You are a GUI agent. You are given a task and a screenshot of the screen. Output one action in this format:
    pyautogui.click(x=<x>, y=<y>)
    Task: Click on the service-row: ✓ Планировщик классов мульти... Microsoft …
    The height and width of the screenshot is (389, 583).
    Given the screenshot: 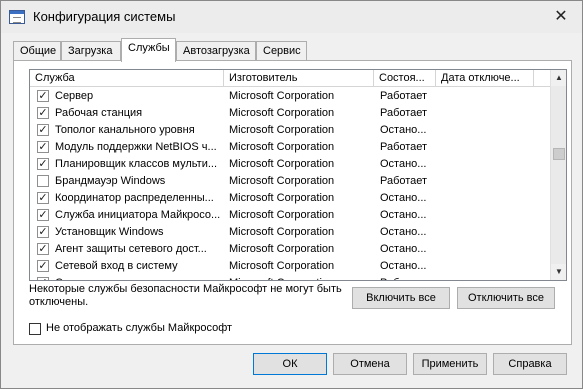 What is the action you would take?
    pyautogui.click(x=290, y=164)
    